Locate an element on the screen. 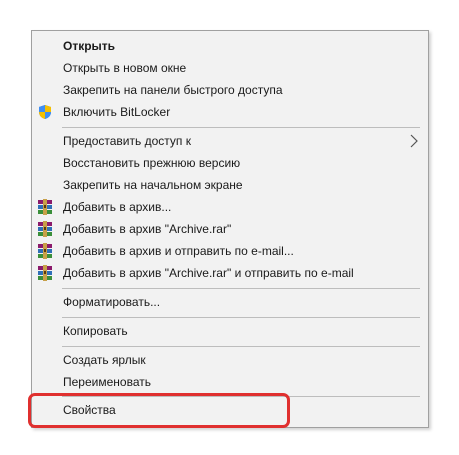 The width and height of the screenshot is (459, 455). menu-item-add-to-archive-rar: Добавить в архив "Archive.rar" is located at coordinates (230, 229).